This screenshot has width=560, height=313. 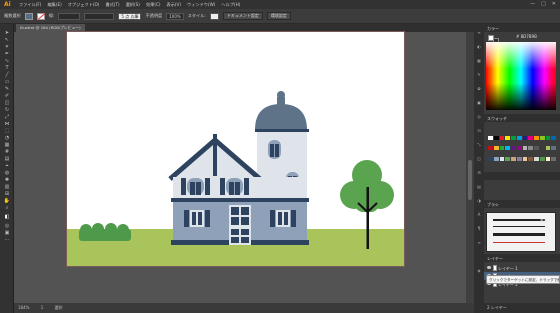 What do you see at coordinates (479, 186) in the screenshot?
I see `gradient-icon: ▤` at bounding box center [479, 186].